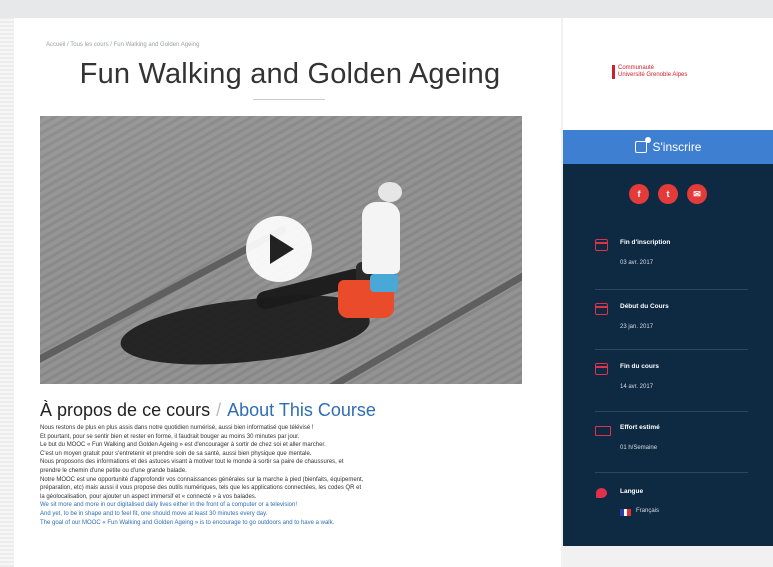 The image size is (773, 567). Describe the element at coordinates (601, 493) in the screenshot. I see `speech-bubble-icon` at that location.